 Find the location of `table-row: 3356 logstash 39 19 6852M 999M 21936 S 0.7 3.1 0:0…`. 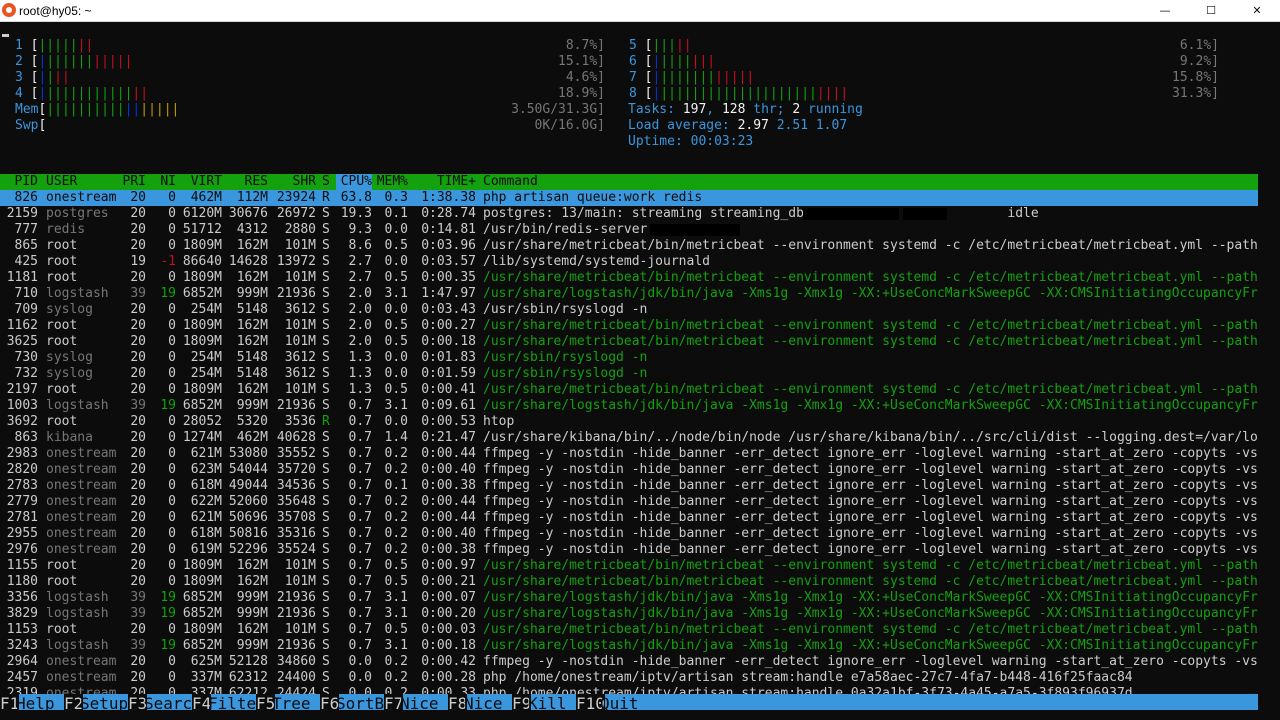

table-row: 3356 logstash 39 19 6852M 999M 21936 S 0.7 3.1 0:0… is located at coordinates (629, 598).